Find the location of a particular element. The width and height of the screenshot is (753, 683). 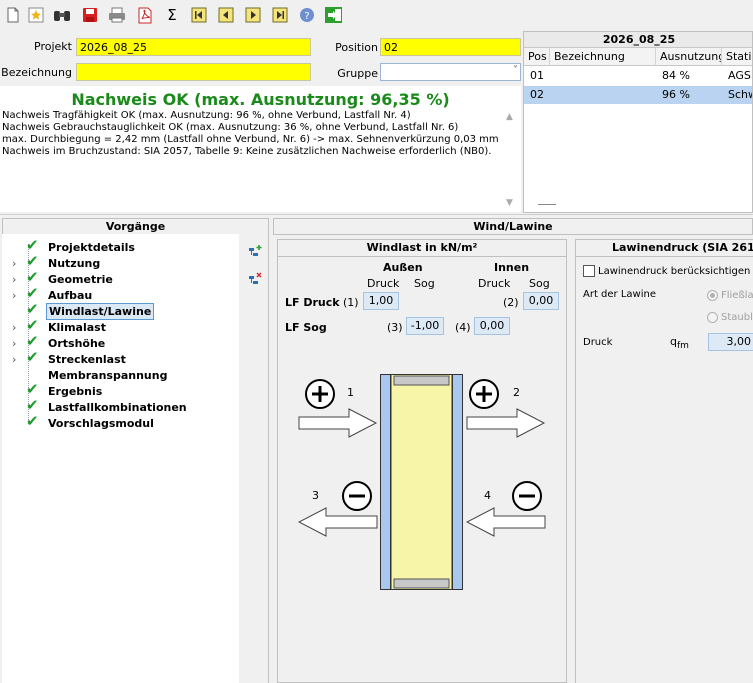

help-icon: ? is located at coordinates (307, 15).